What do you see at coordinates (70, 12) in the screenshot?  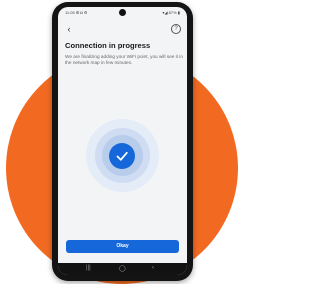 I see `status-time-text: 11:05` at bounding box center [70, 12].